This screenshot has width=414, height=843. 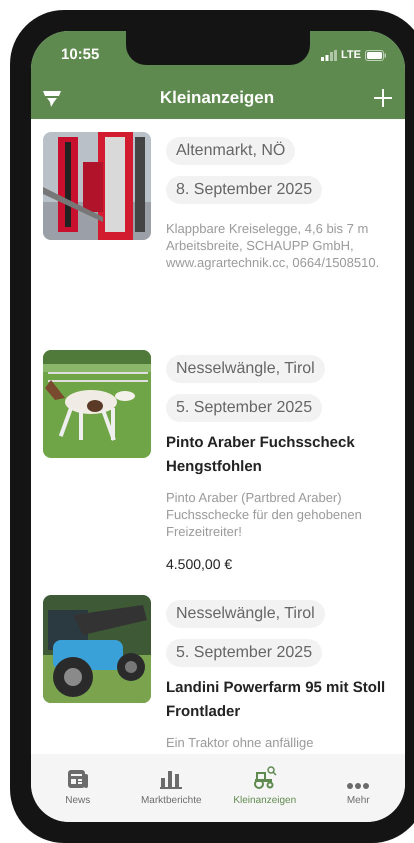 I want to click on listing-description: Klappbare Kreiselegge, 4,6 bis 7 m Arbeitsbreite, SCHAUPP GmbH, www.agrartechnik.cc, 0664/1508510., so click(x=273, y=245).